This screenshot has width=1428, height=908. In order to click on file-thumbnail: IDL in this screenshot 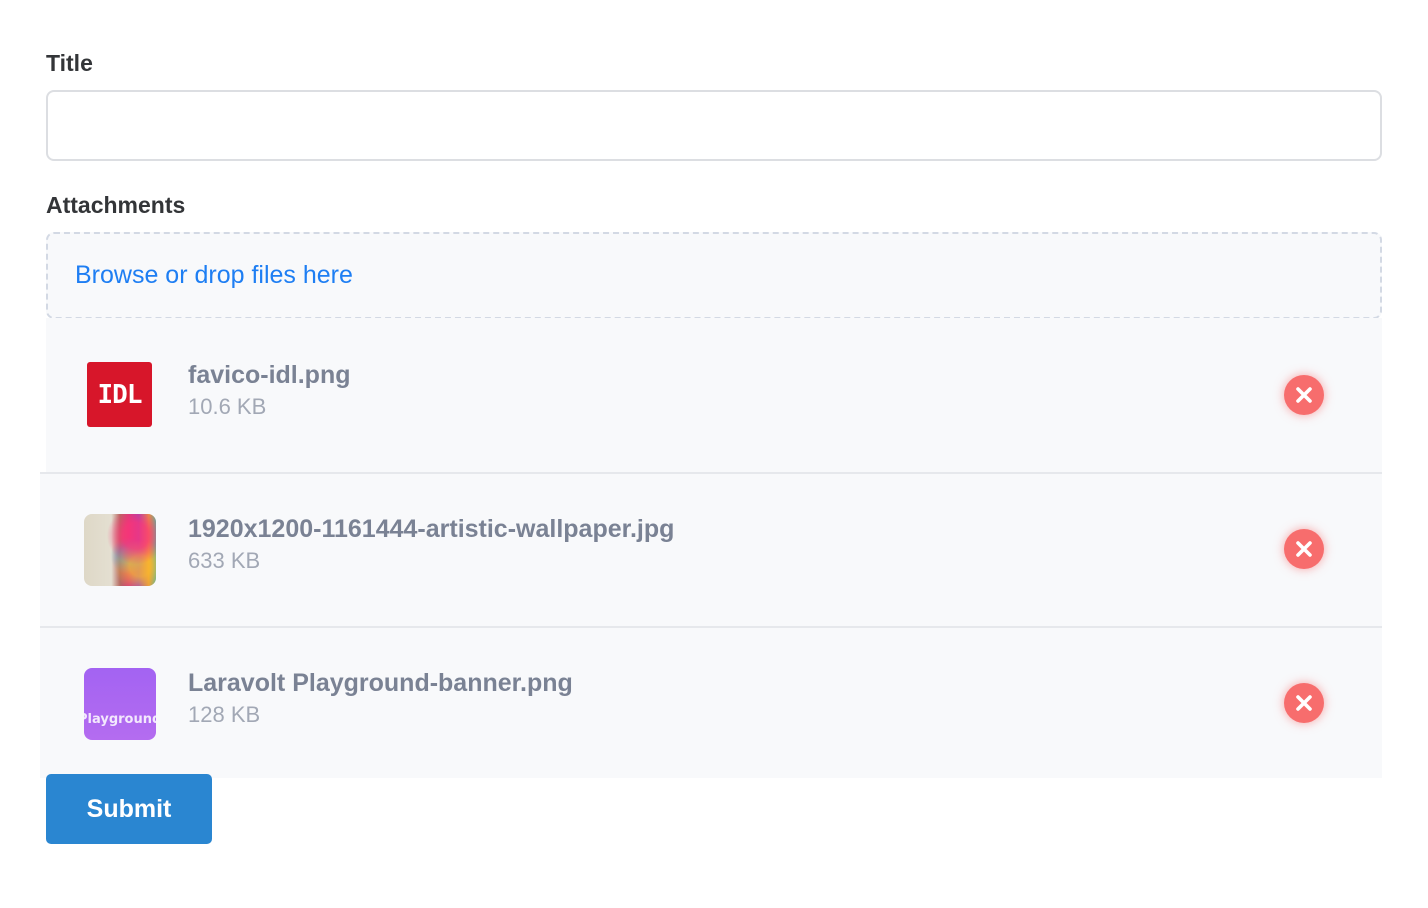, I will do `click(119, 394)`.